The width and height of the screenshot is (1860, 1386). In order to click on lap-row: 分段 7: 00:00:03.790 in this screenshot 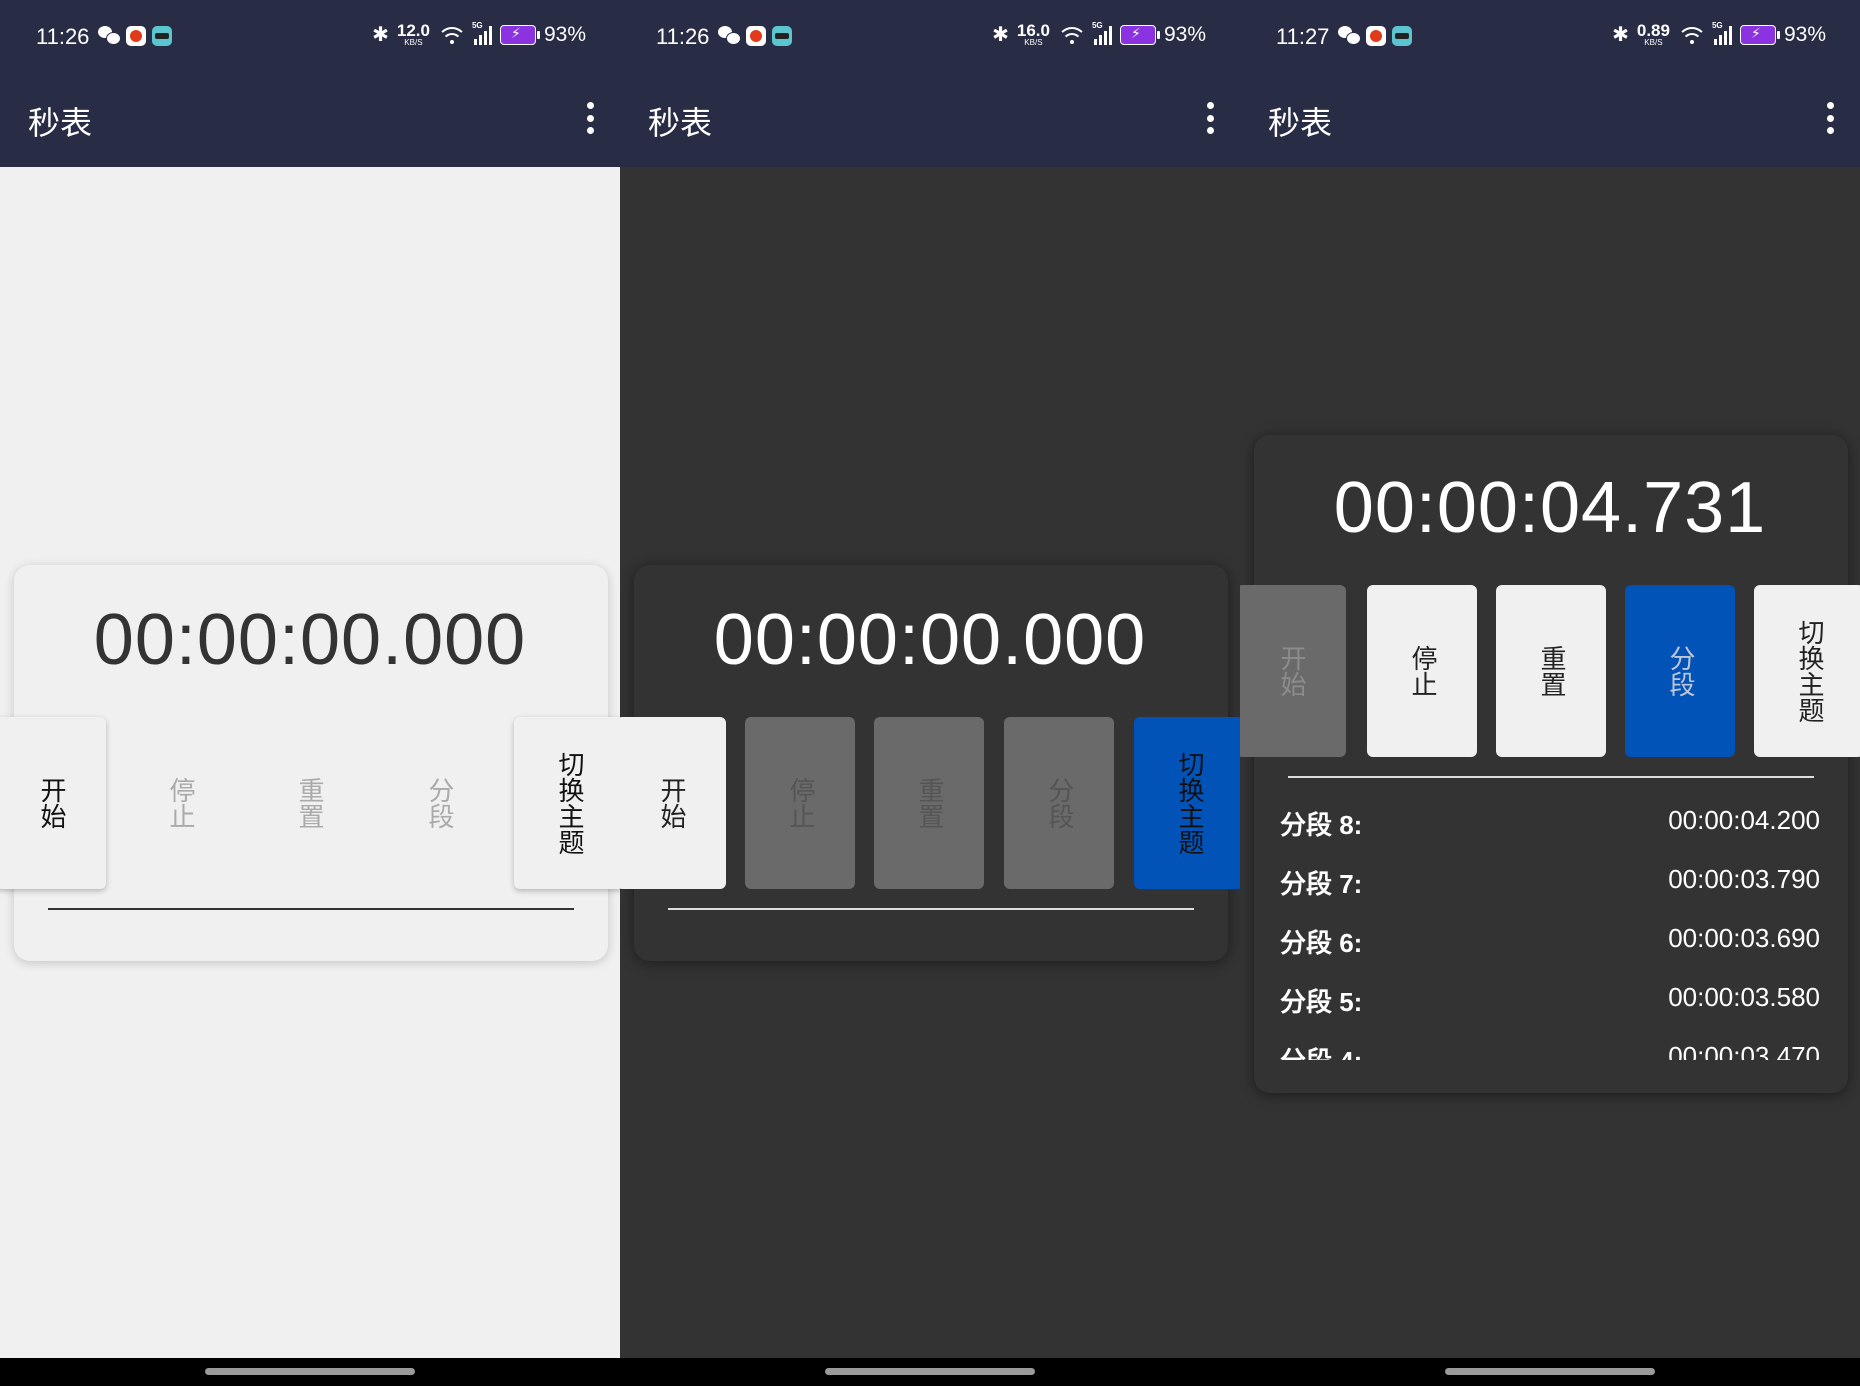, I will do `click(1550, 881)`.